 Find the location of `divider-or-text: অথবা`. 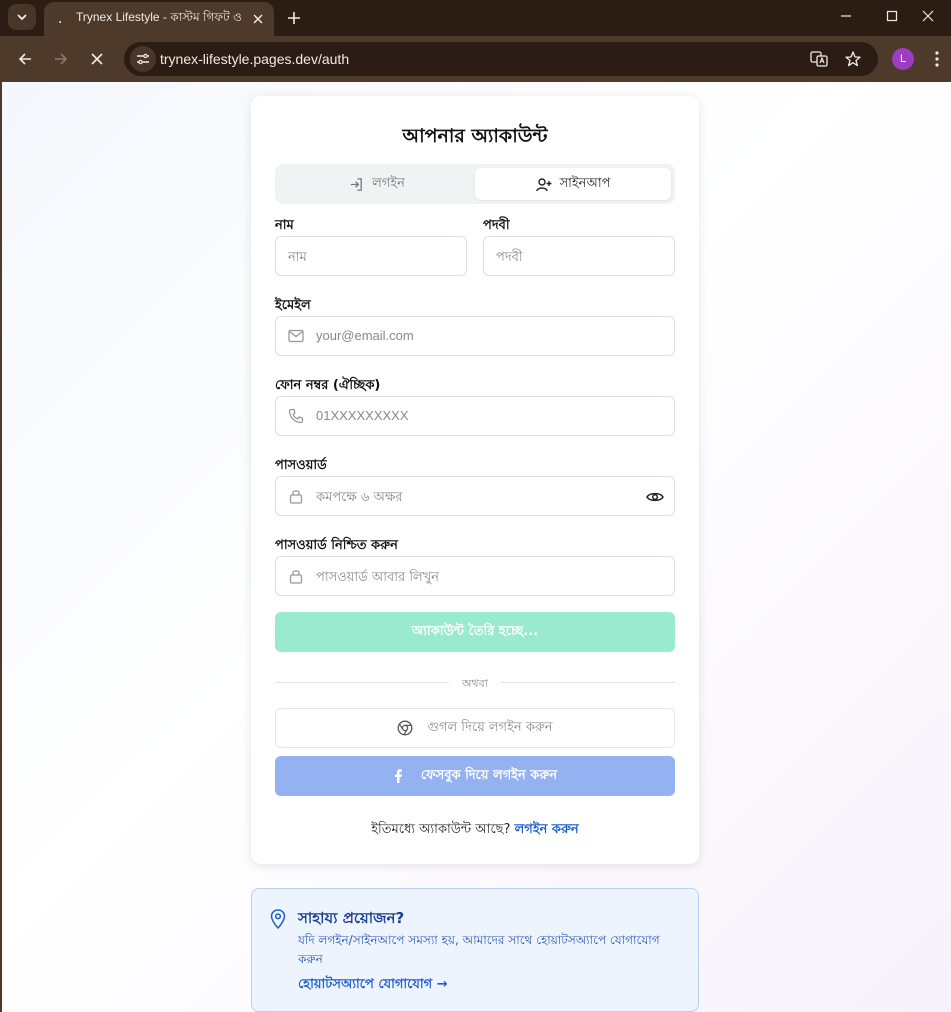

divider-or-text: অথবা is located at coordinates (475, 684).